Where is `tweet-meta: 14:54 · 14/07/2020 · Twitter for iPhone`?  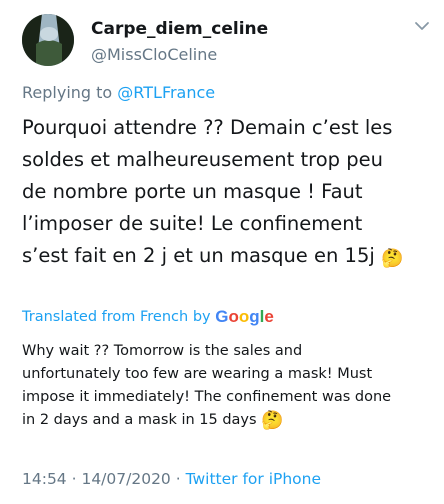 tweet-meta: 14:54 · 14/07/2020 · Twitter for iPhone is located at coordinates (171, 479).